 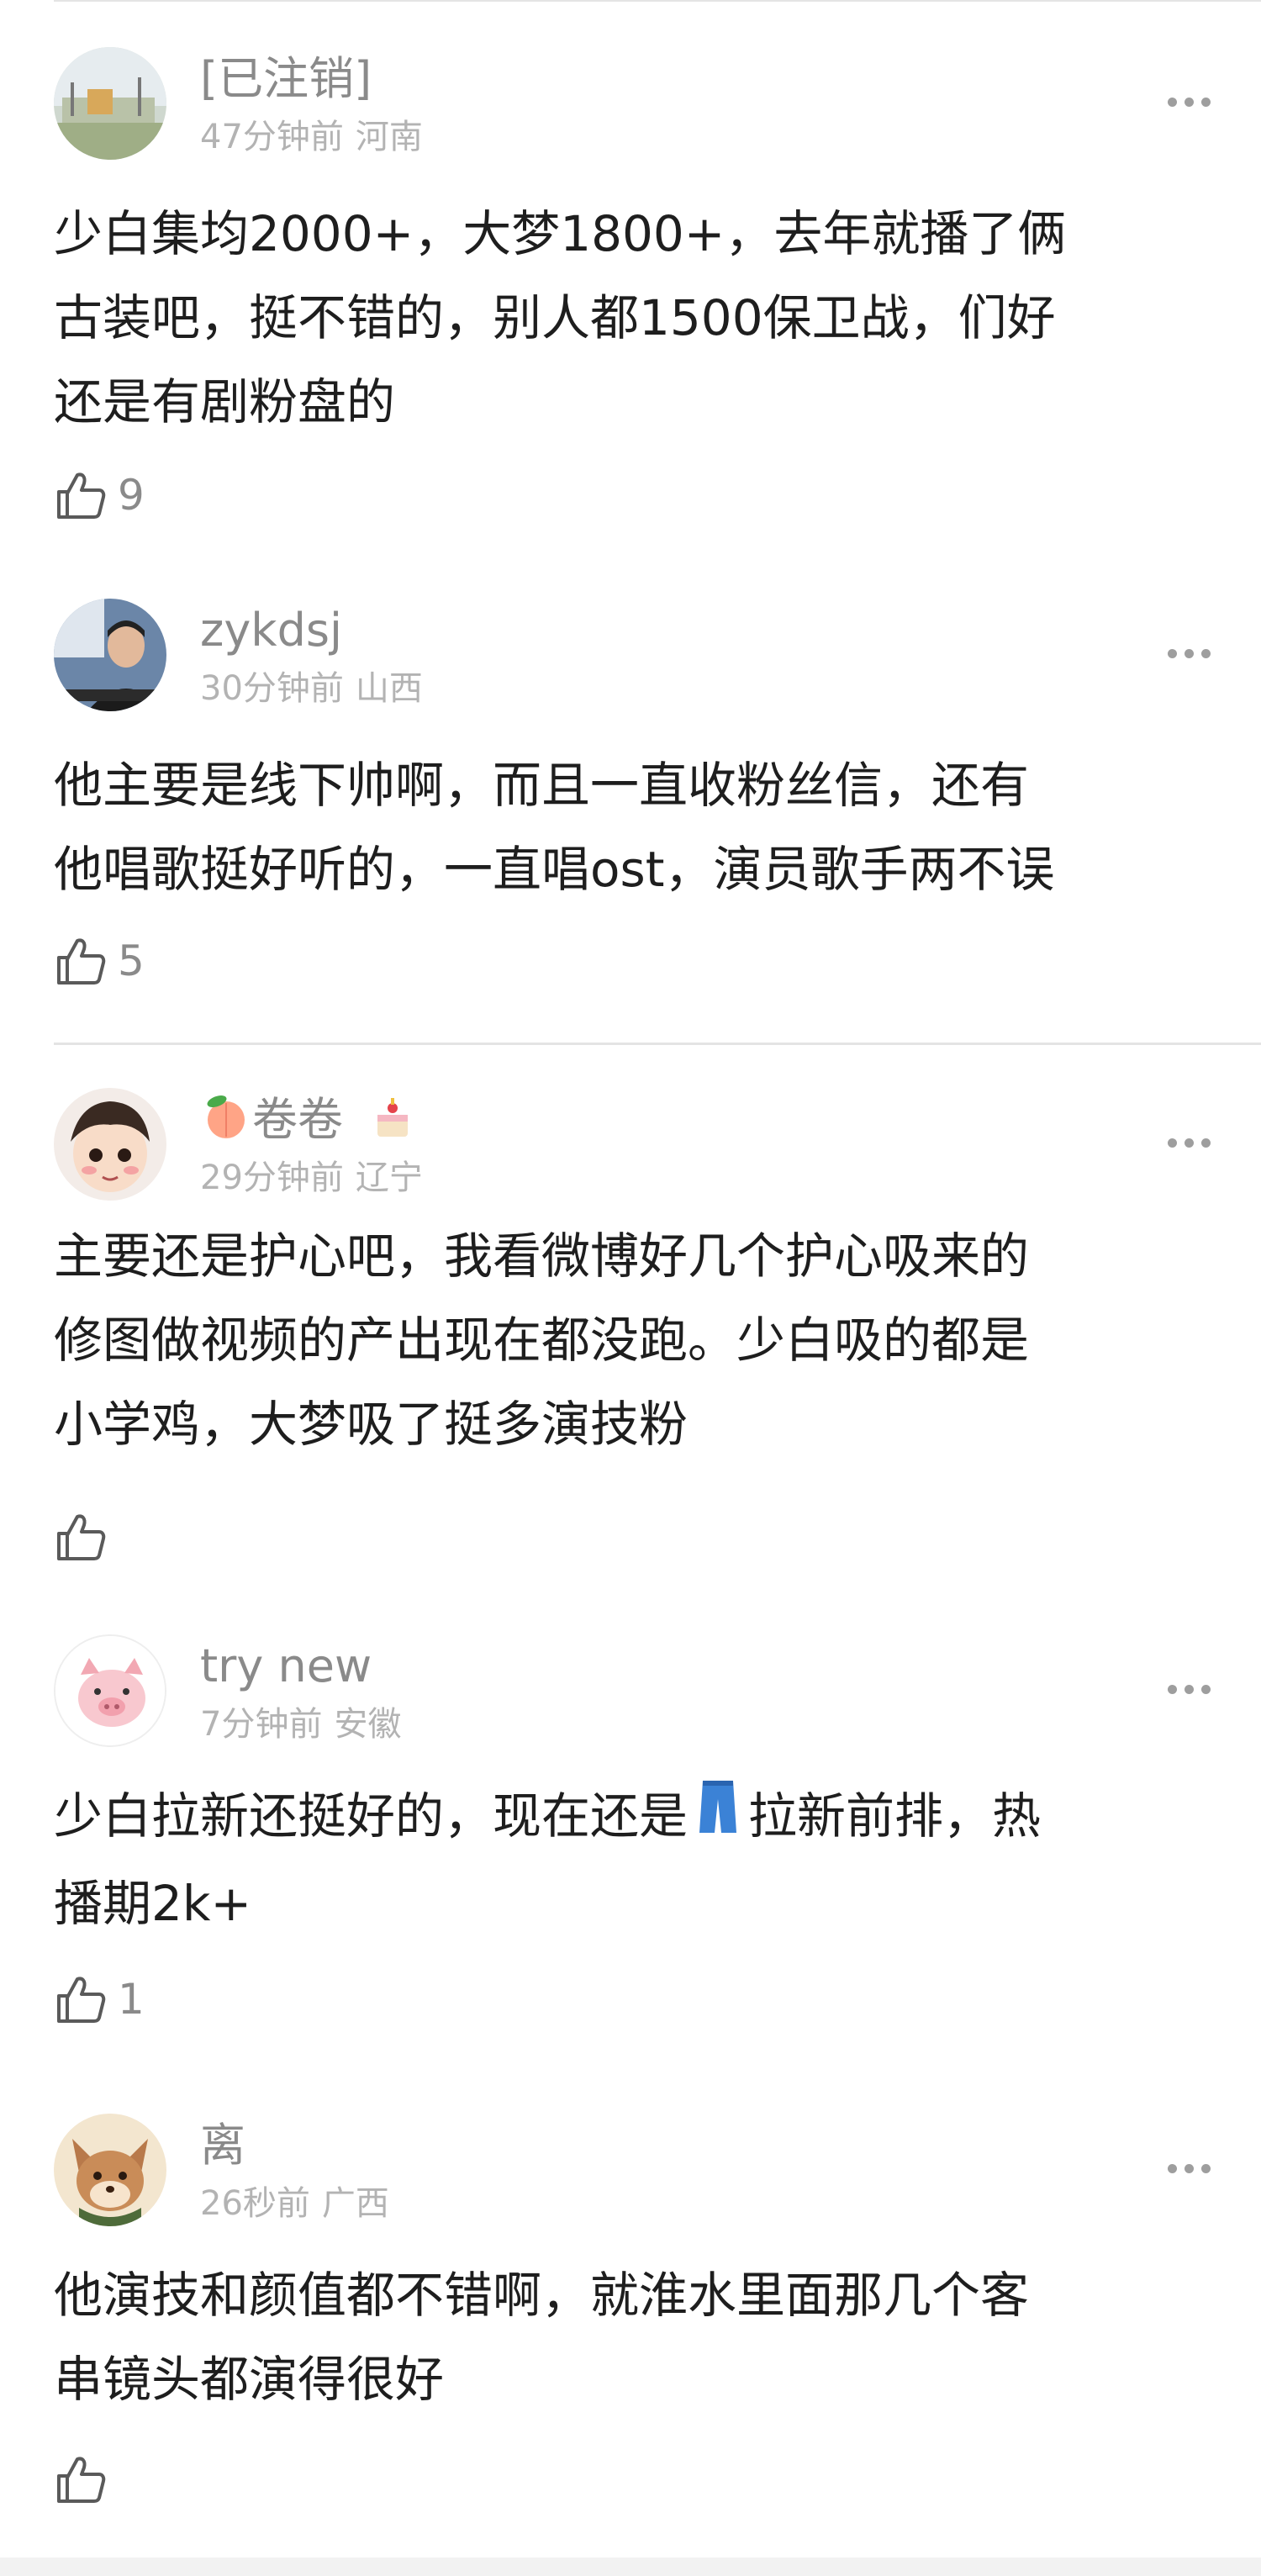 What do you see at coordinates (368, 1724) in the screenshot?
I see `comment-location: 安徽` at bounding box center [368, 1724].